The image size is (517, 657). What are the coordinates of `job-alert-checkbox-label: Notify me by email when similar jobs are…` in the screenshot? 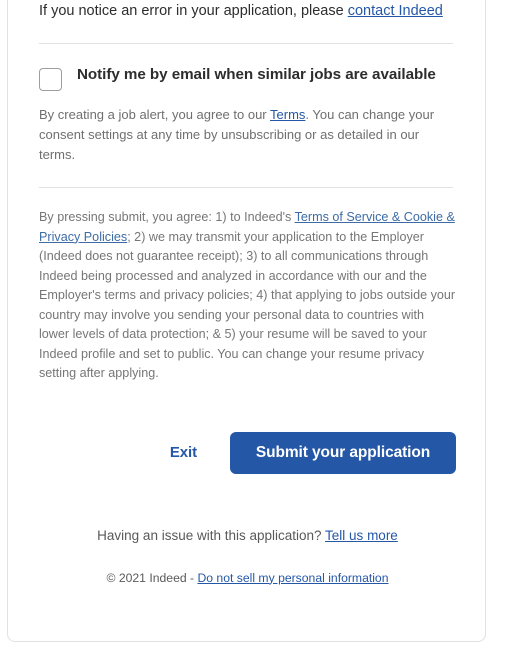 It's located at (256, 74).